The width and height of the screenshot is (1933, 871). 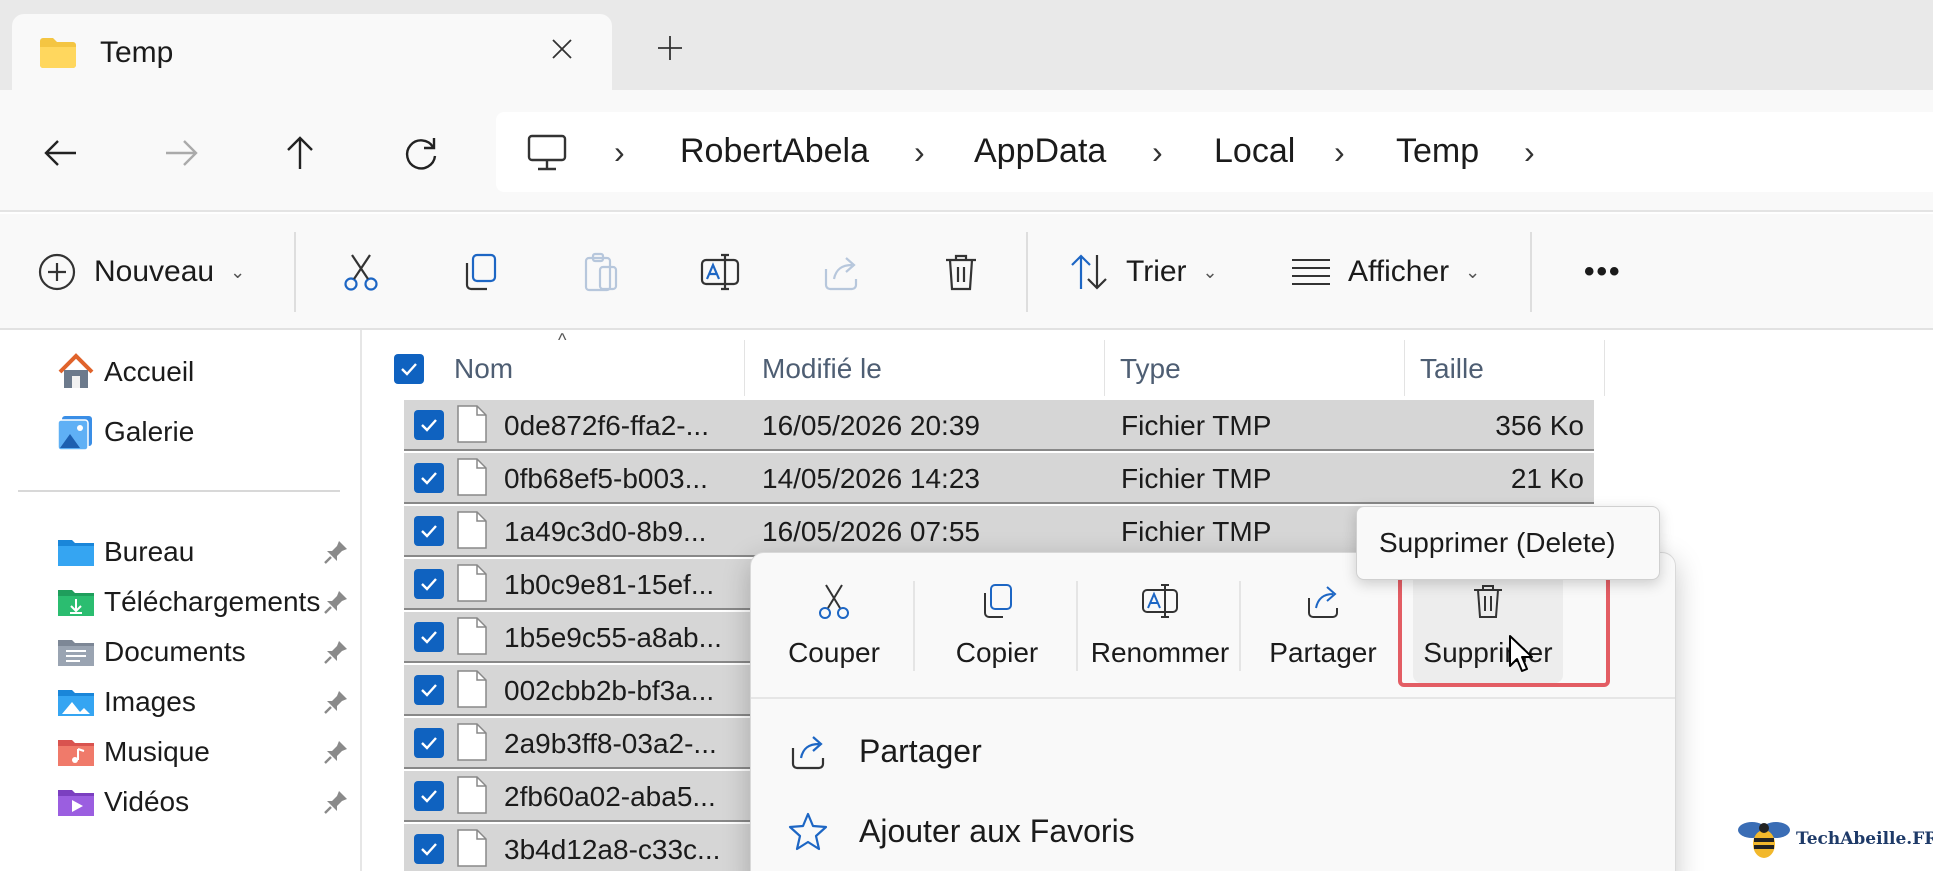 I want to click on new-tab-icon, so click(x=670, y=50).